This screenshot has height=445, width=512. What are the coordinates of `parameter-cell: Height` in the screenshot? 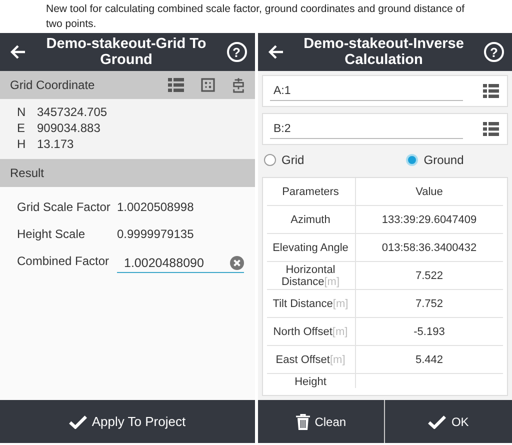 It's located at (311, 381).